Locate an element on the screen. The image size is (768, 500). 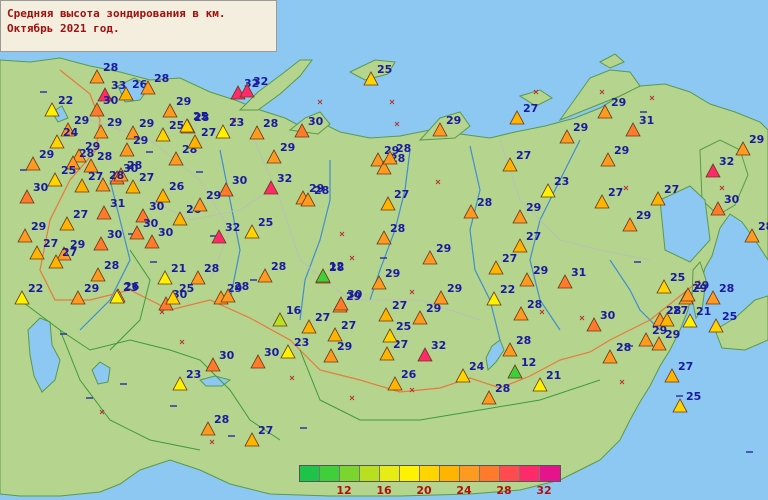
legend-tick-label: 12 is located at coordinates (344, 490).